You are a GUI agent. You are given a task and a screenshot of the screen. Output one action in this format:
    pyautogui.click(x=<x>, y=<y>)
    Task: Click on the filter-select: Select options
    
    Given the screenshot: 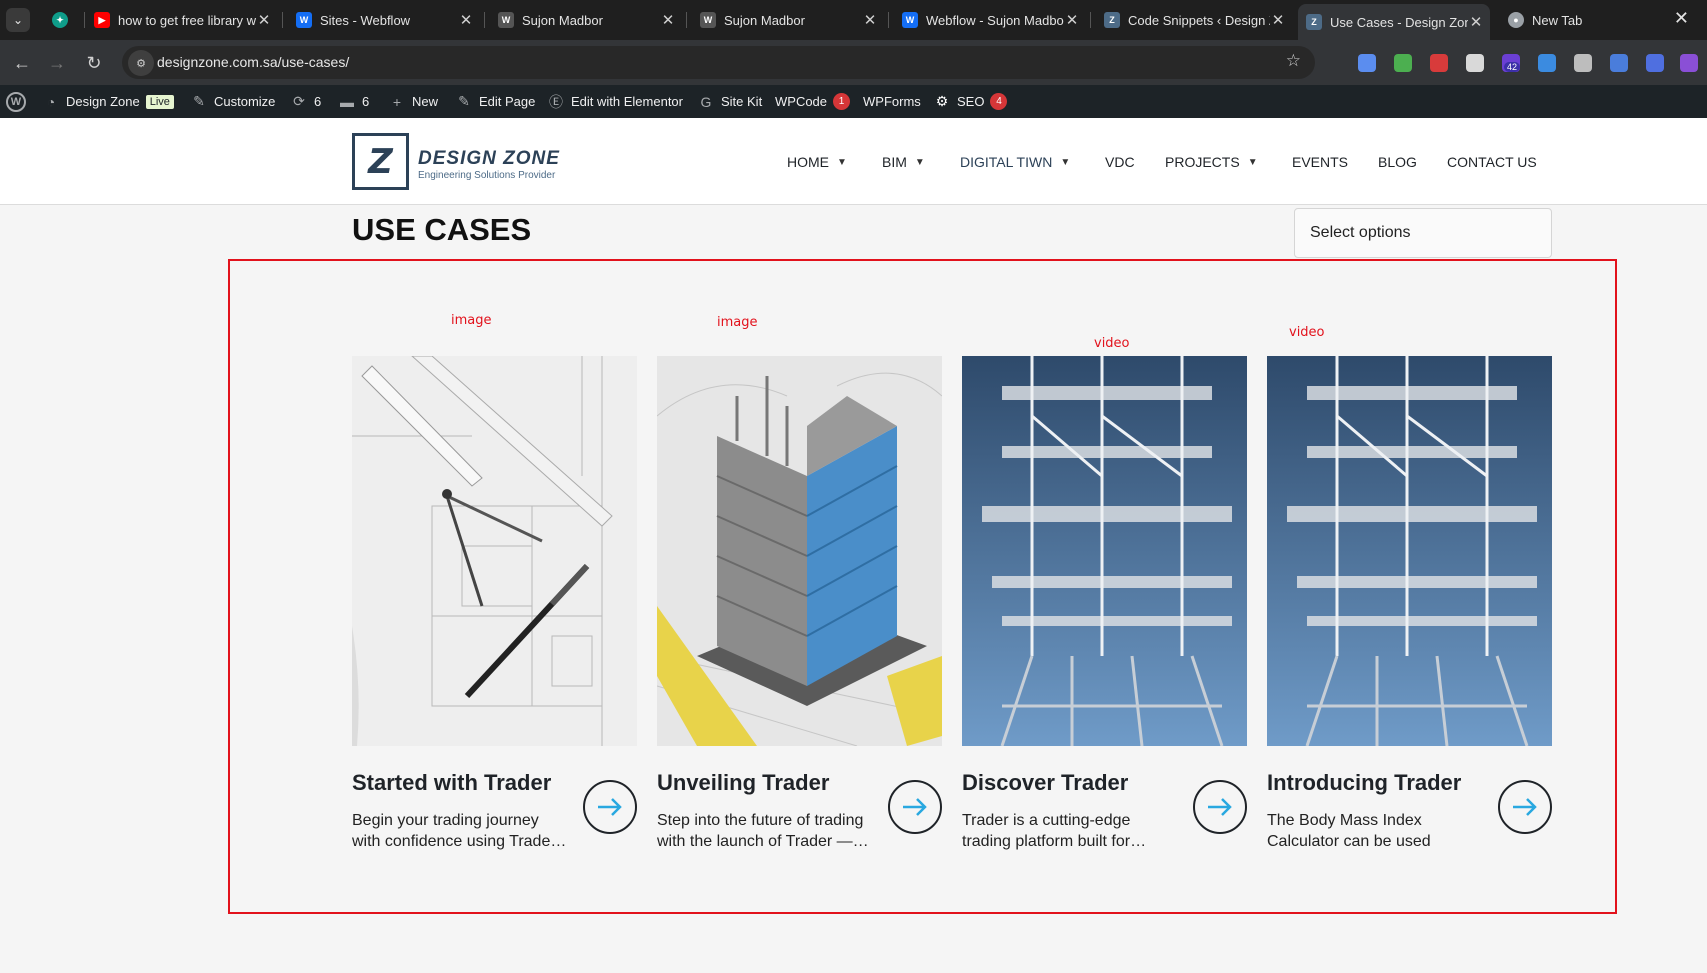 What is the action you would take?
    pyautogui.click(x=1423, y=233)
    